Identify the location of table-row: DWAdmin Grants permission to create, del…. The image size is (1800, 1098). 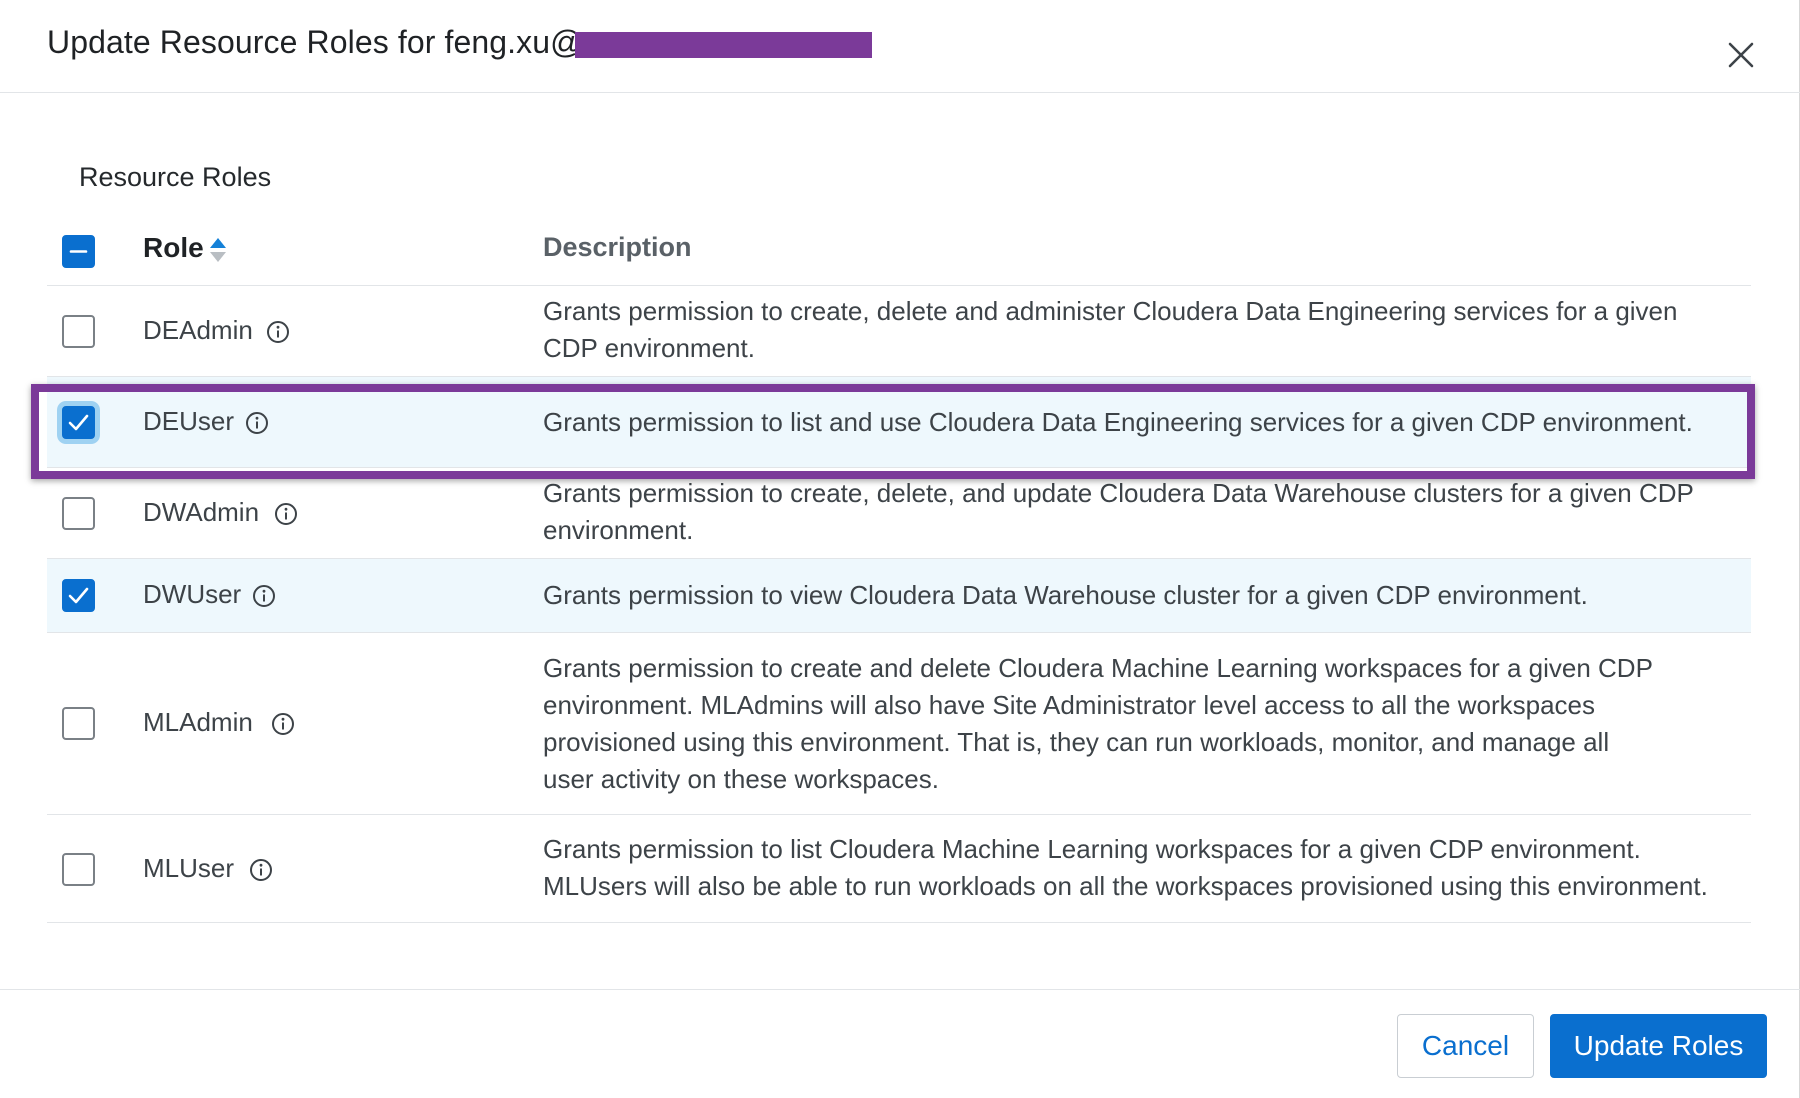
(899, 513).